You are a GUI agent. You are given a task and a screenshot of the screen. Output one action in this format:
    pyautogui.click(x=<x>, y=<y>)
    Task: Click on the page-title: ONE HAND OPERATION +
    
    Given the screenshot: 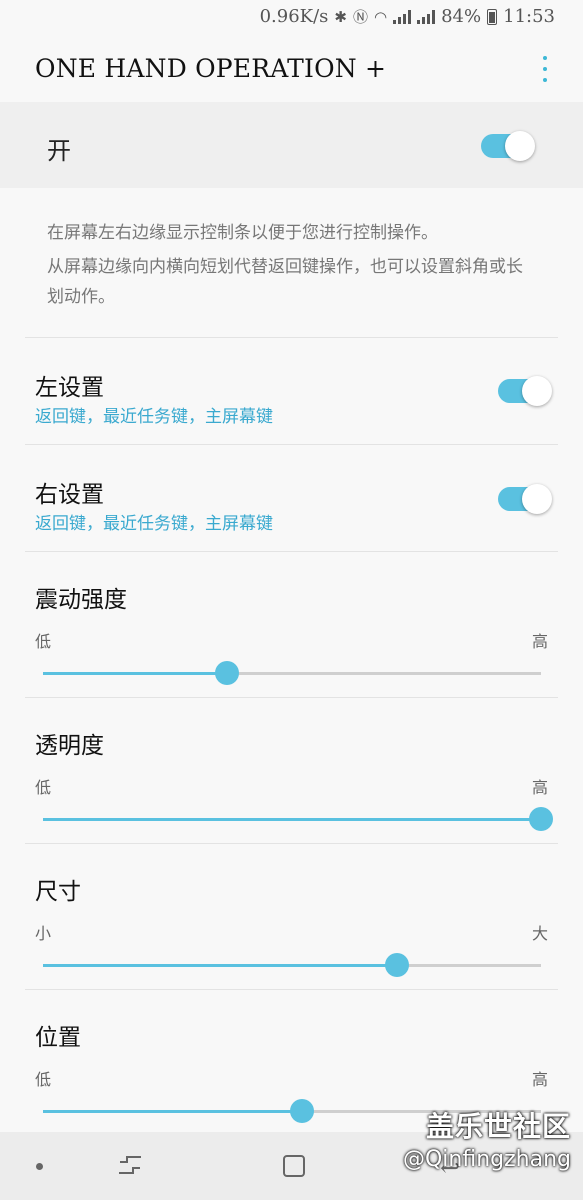 What is the action you would take?
    pyautogui.click(x=211, y=68)
    